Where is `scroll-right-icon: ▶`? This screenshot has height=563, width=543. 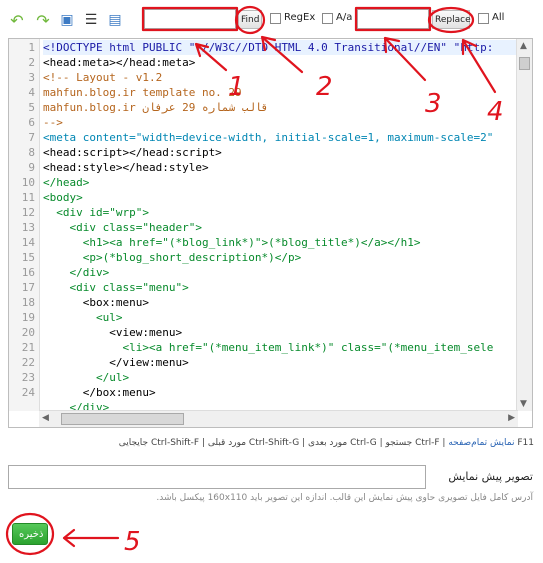 scroll-right-icon: ▶ is located at coordinates (511, 418).